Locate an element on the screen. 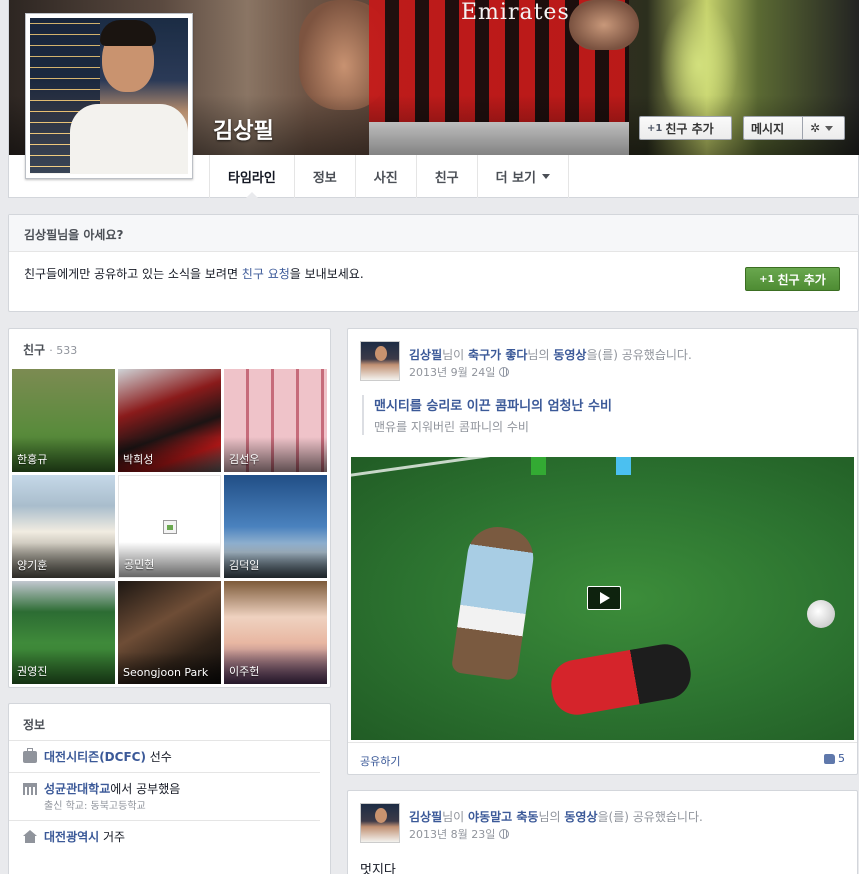  cover-sponsor-text: Emirates is located at coordinates (515, 12).